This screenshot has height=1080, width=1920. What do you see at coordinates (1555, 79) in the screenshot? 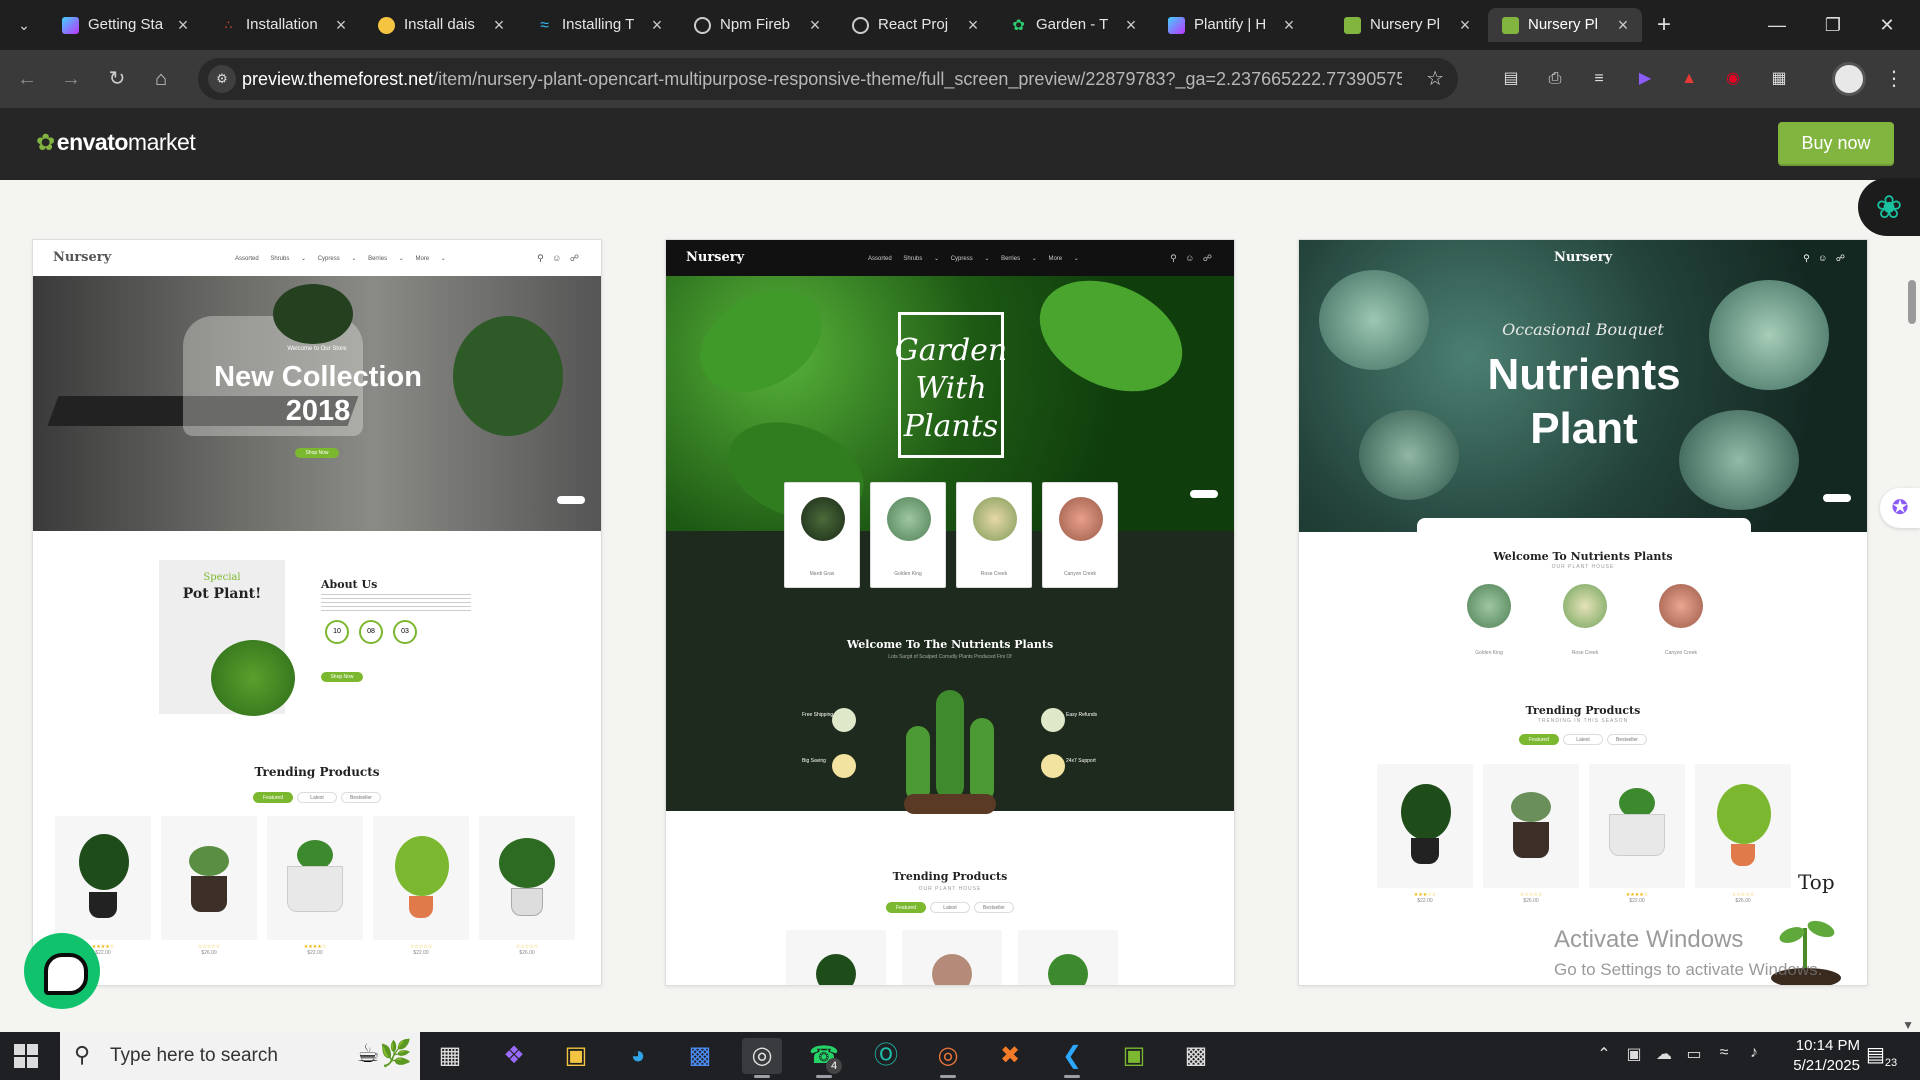
I see `extension-printer-icon: ⎙` at bounding box center [1555, 79].